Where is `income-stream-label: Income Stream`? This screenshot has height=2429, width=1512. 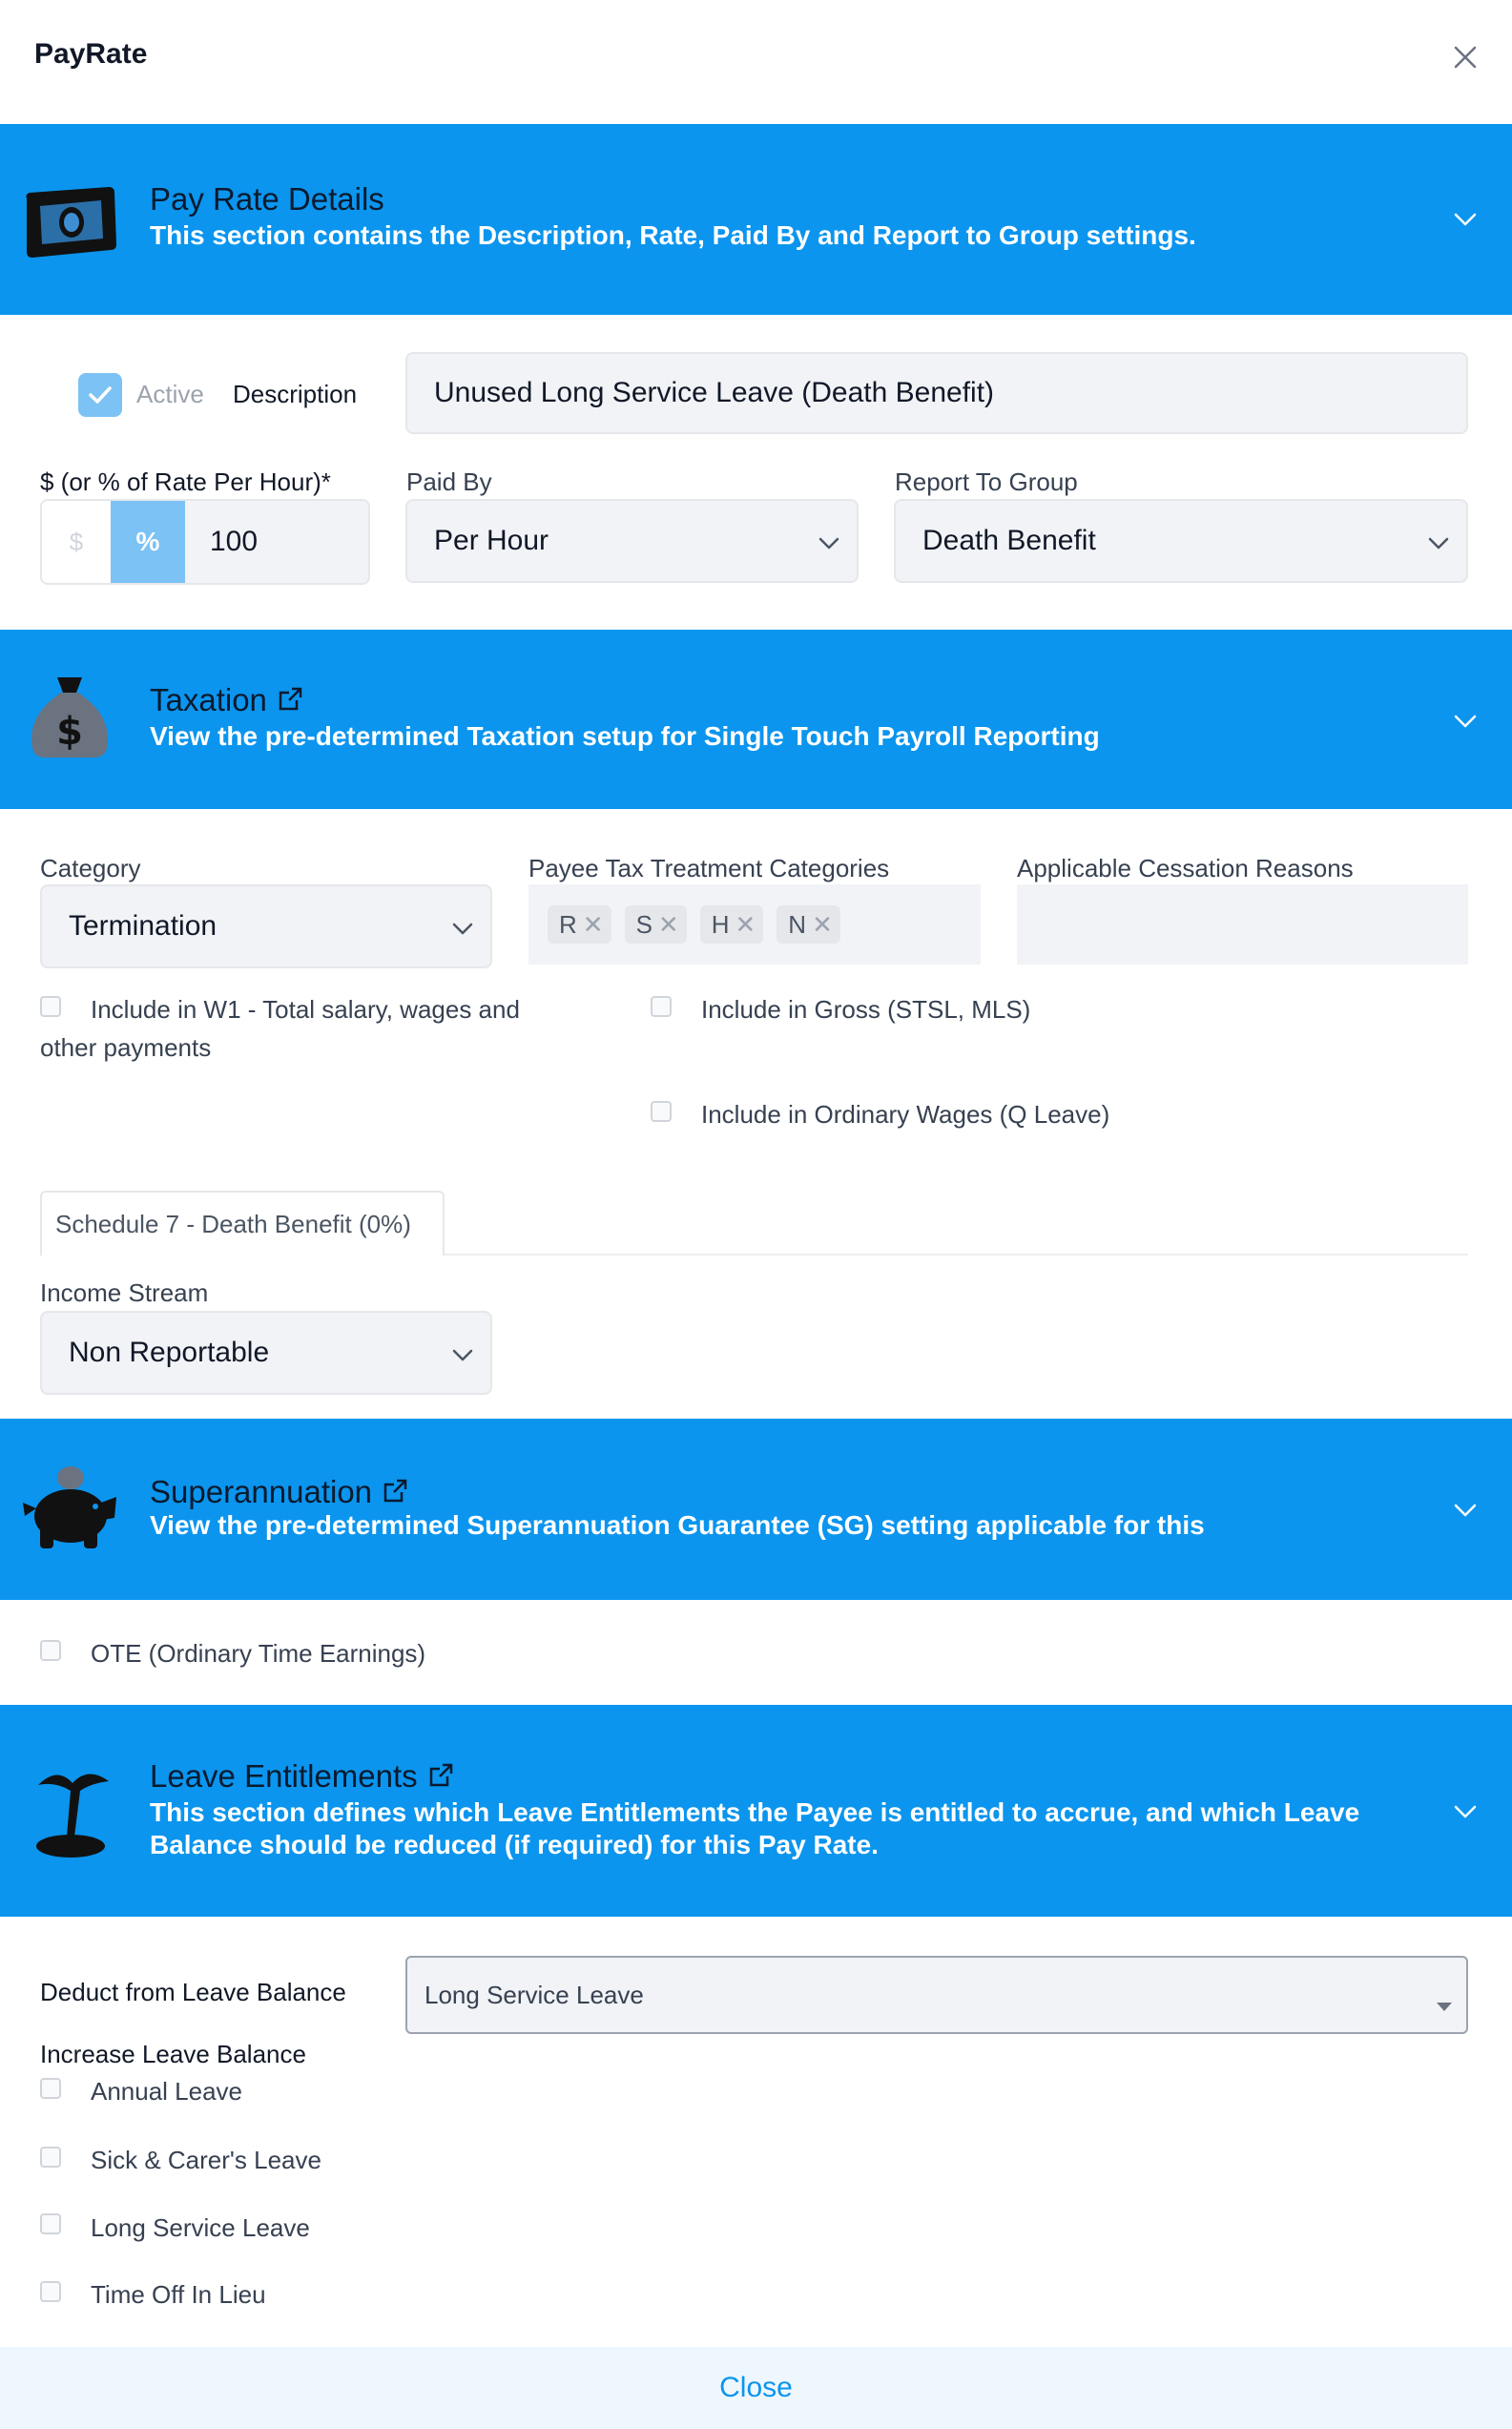
income-stream-label: Income Stream is located at coordinates (124, 1292).